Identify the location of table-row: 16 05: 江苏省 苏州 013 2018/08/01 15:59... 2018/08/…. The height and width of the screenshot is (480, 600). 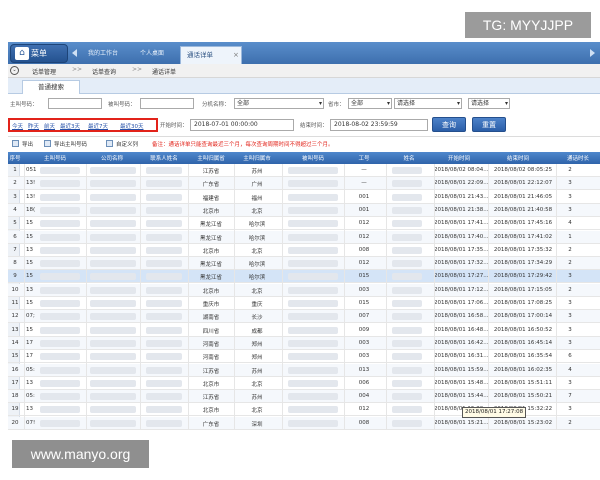
(304, 370).